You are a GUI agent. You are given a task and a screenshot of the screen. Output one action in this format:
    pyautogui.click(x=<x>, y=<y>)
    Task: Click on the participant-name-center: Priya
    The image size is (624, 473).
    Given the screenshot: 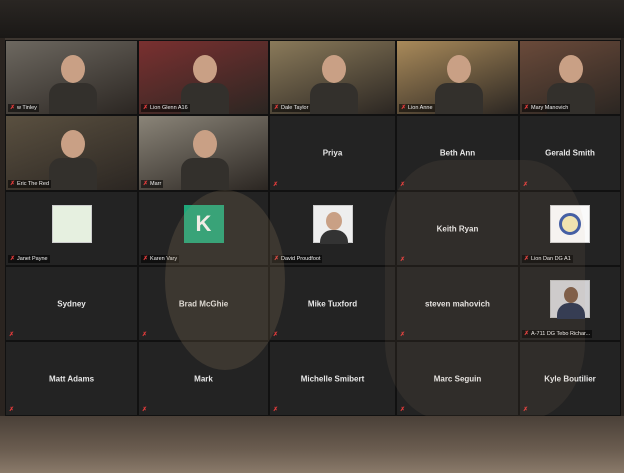 What is the action you would take?
    pyautogui.click(x=332, y=153)
    